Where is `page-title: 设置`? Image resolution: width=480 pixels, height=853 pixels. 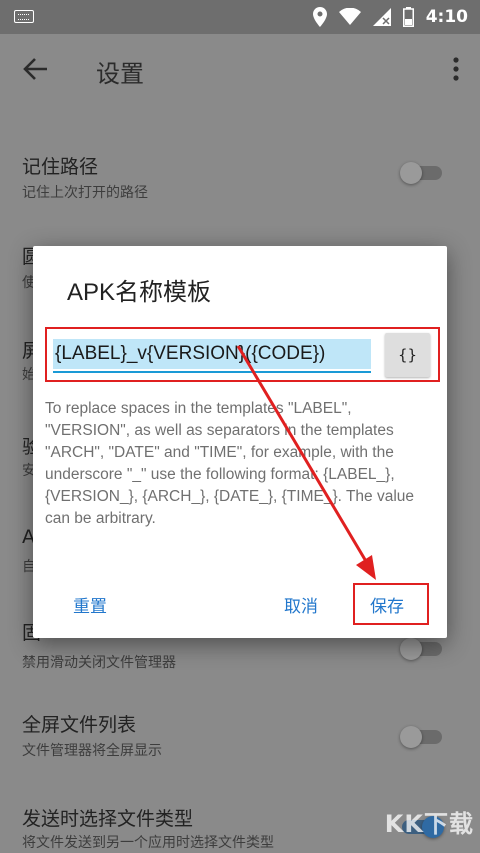 page-title: 设置 is located at coordinates (120, 74).